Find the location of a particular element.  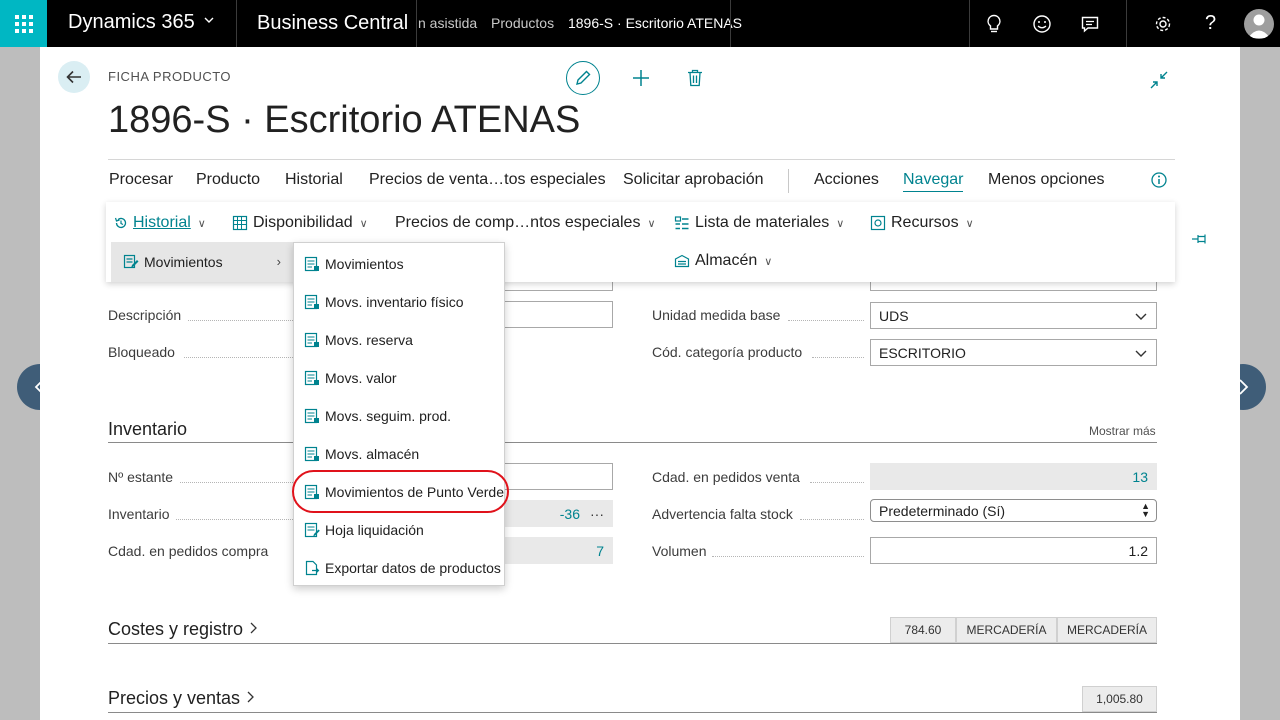

menu-item-movs-reserva: Movs. reserva is located at coordinates (399, 340).